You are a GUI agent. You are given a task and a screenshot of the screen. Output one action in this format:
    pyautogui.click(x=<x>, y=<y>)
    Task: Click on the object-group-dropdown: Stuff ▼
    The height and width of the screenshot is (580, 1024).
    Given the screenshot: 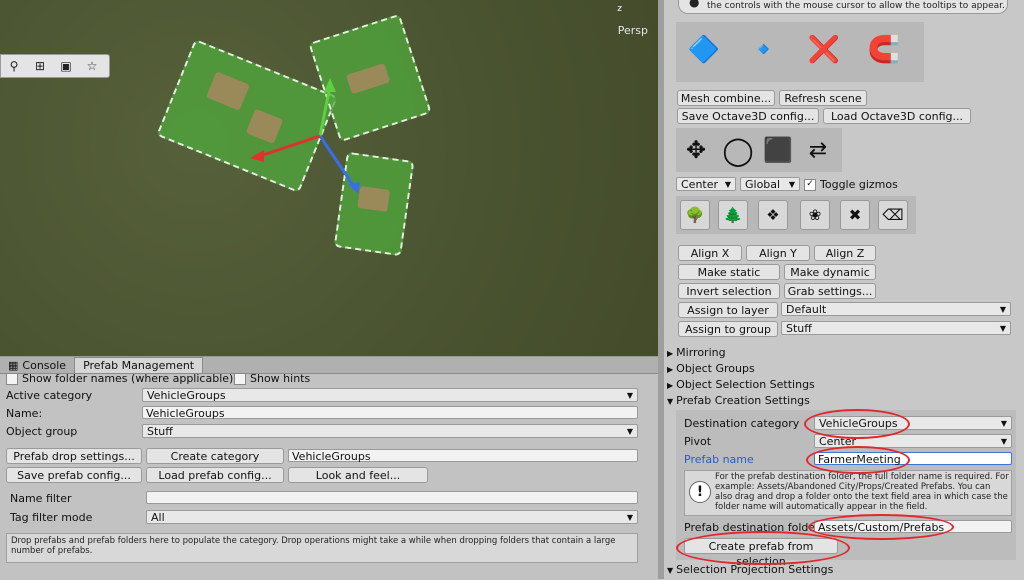 What is the action you would take?
    pyautogui.click(x=390, y=431)
    